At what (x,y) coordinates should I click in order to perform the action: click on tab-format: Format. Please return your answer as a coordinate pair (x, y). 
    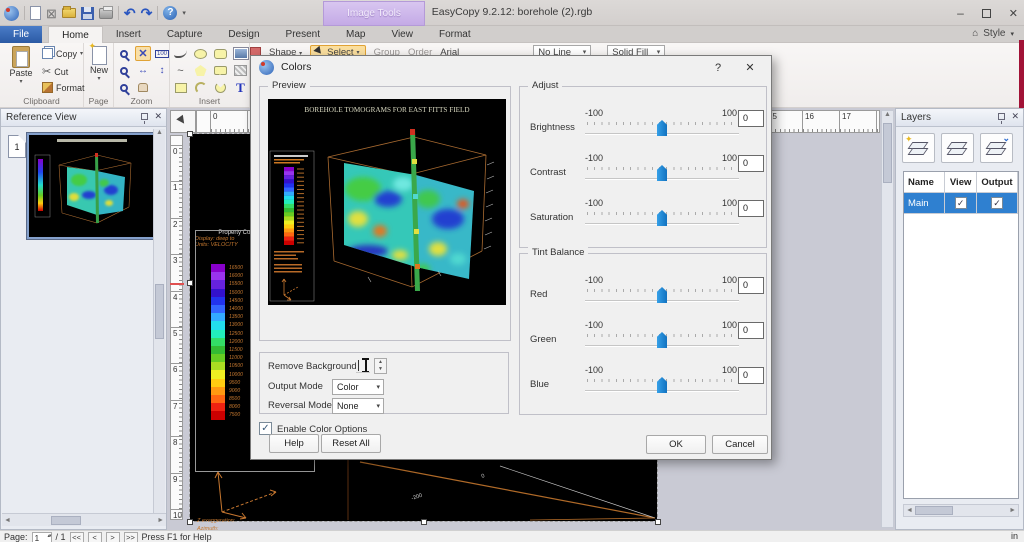
    Looking at the image, I should click on (455, 34).